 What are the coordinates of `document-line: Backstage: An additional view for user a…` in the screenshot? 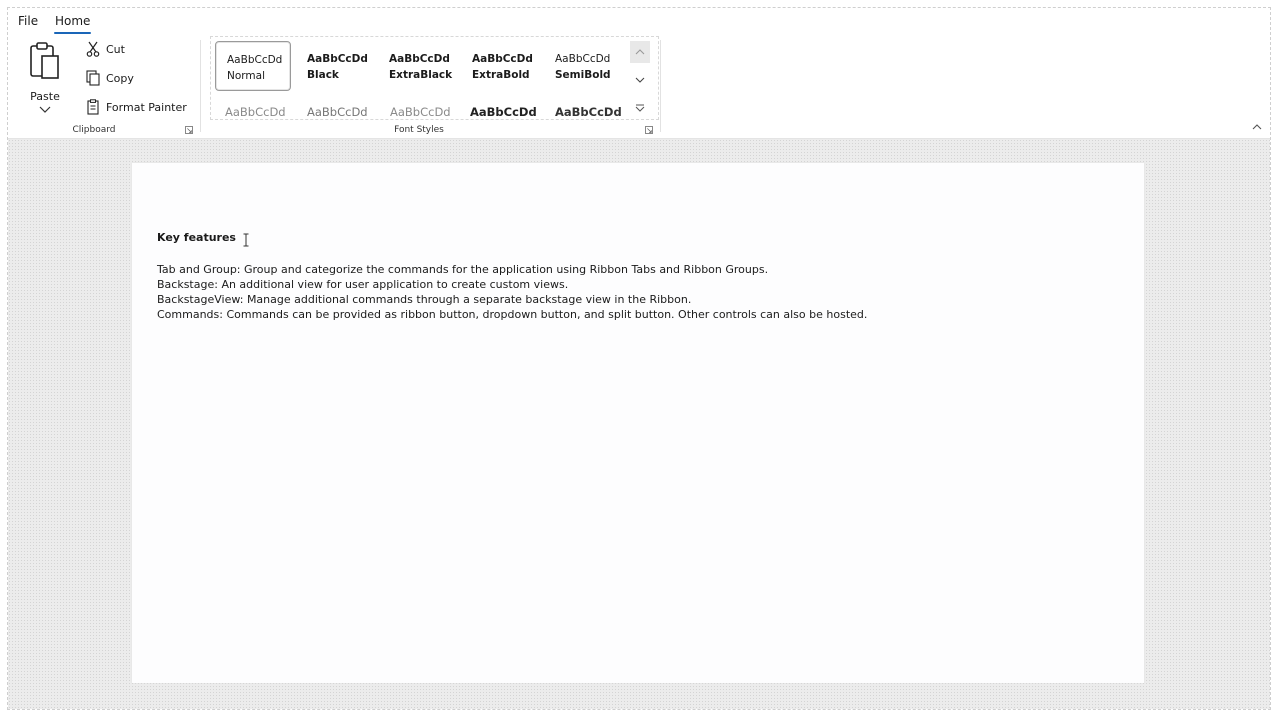 It's located at (363, 284).